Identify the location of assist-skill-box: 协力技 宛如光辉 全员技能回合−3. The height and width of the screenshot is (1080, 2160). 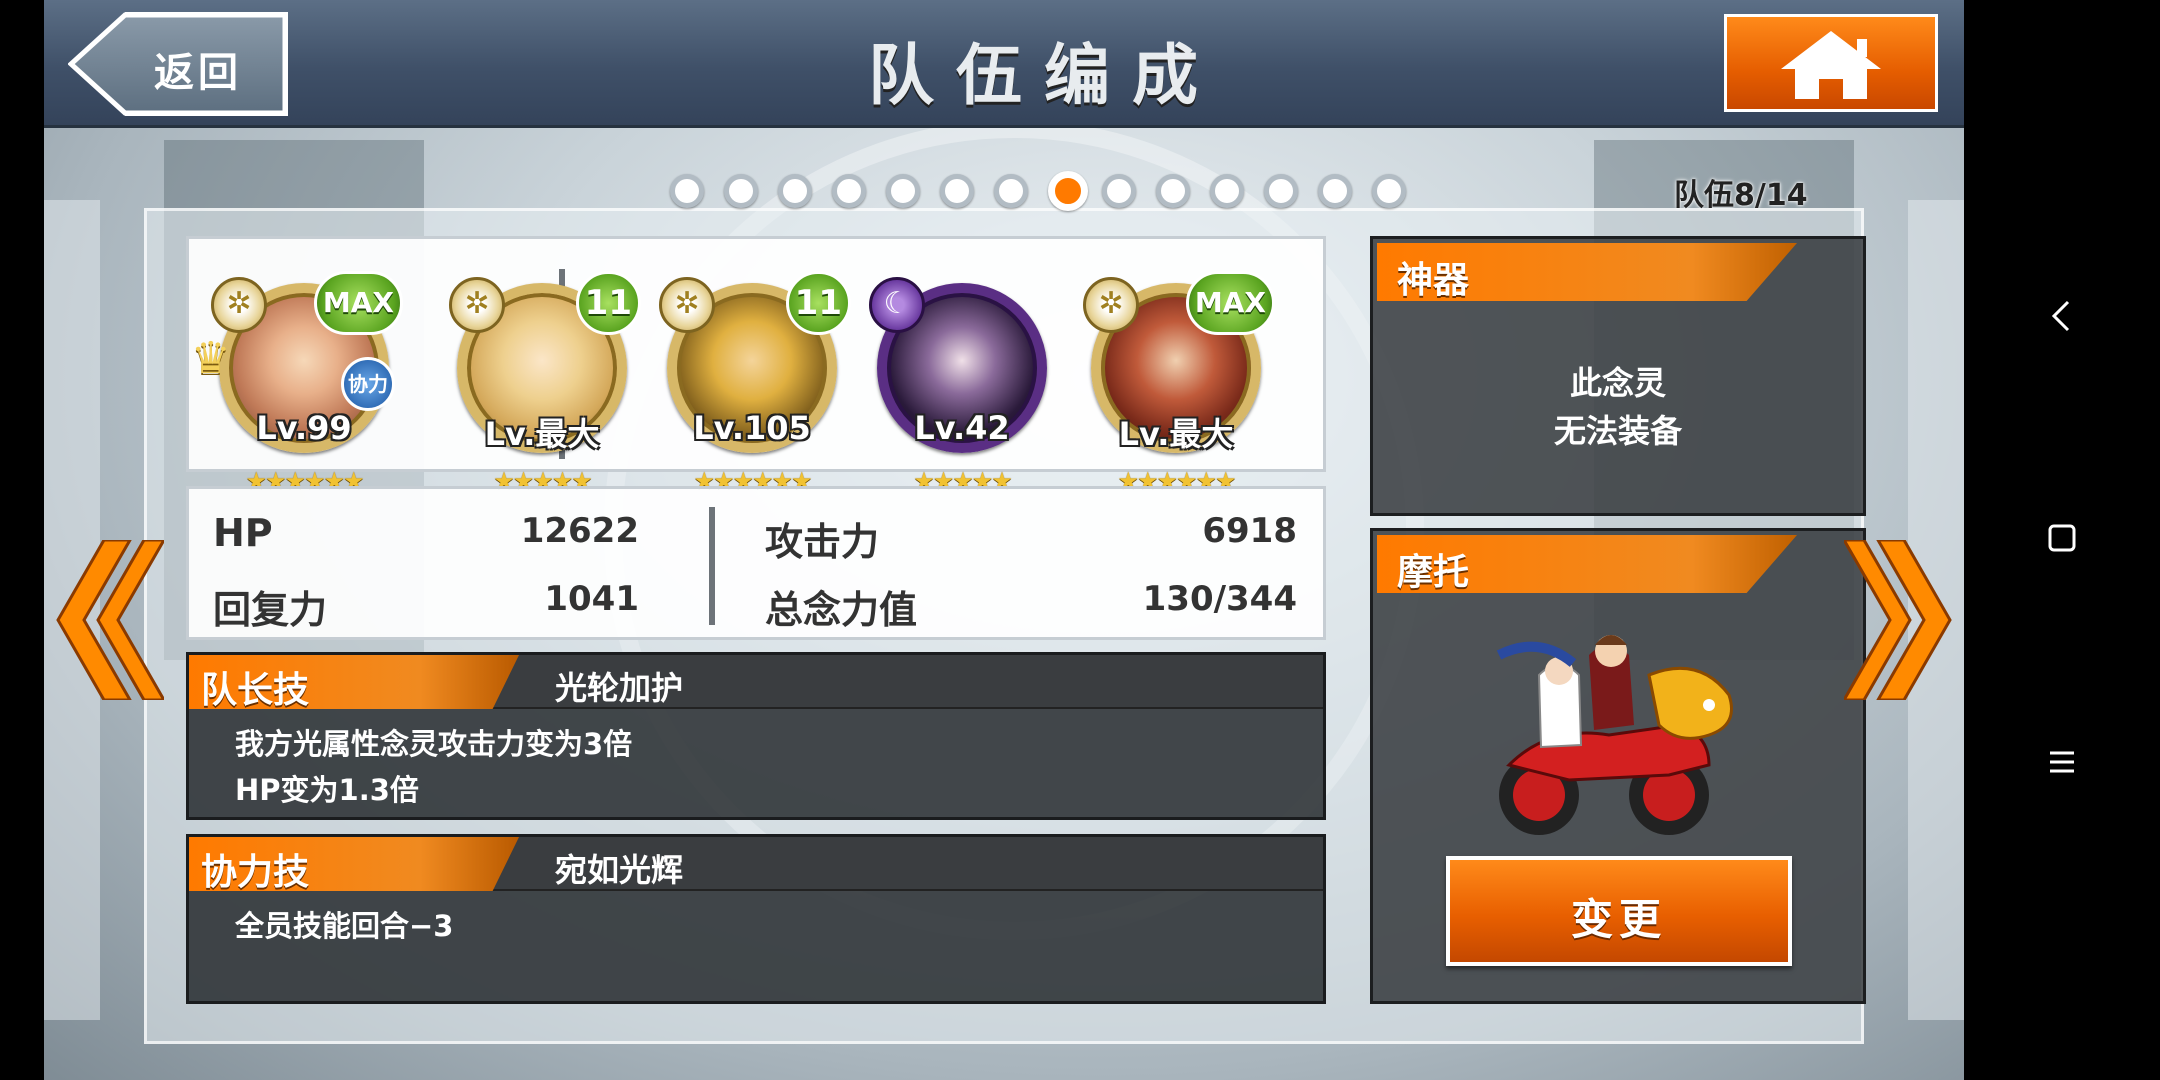
(756, 919).